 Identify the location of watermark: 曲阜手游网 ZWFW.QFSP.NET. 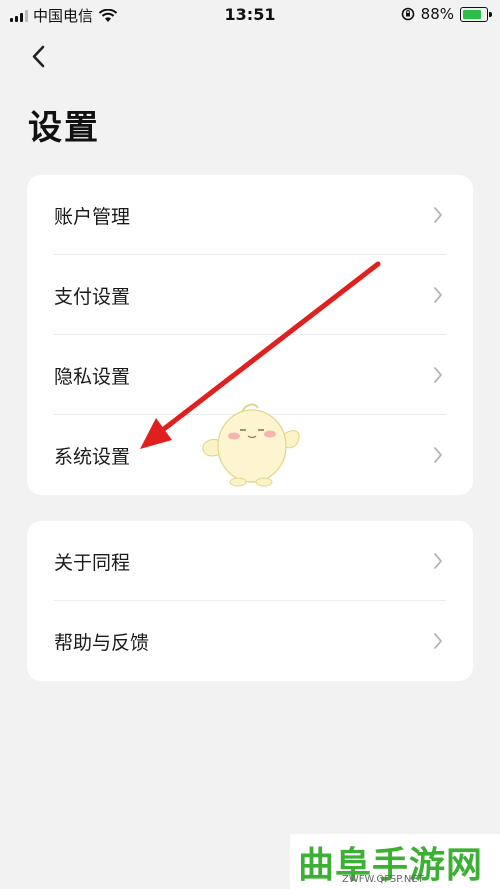
(395, 861).